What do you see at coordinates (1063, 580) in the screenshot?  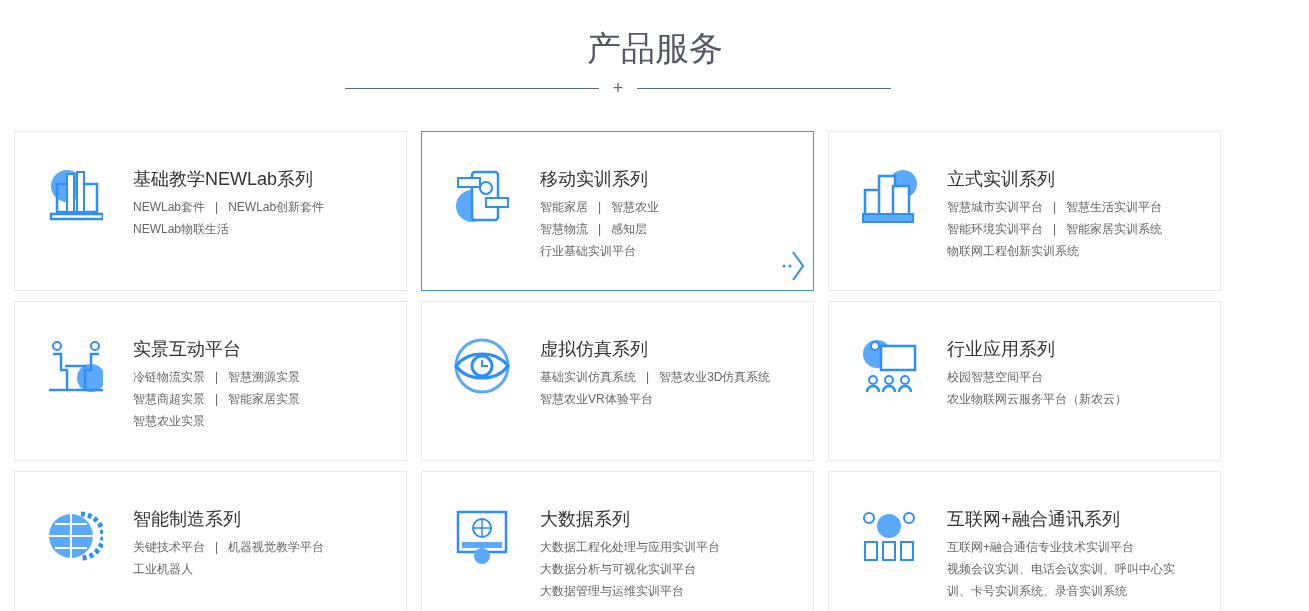 I see `product-link: 视频会议实训、电话会议实训、呼叫中心实训、卡号实训系统、录音实训系统` at bounding box center [1063, 580].